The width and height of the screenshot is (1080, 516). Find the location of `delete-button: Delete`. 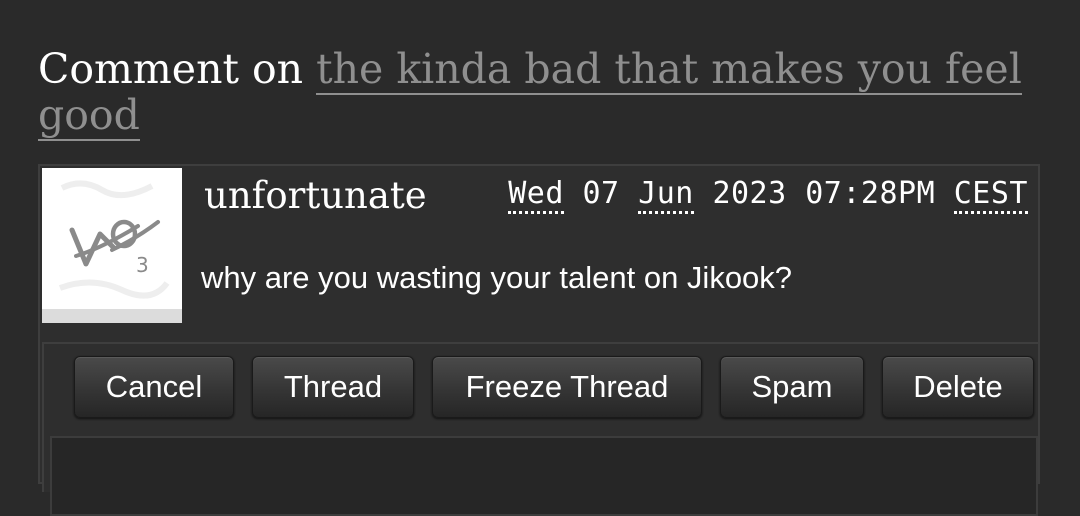

delete-button: Delete is located at coordinates (958, 387).